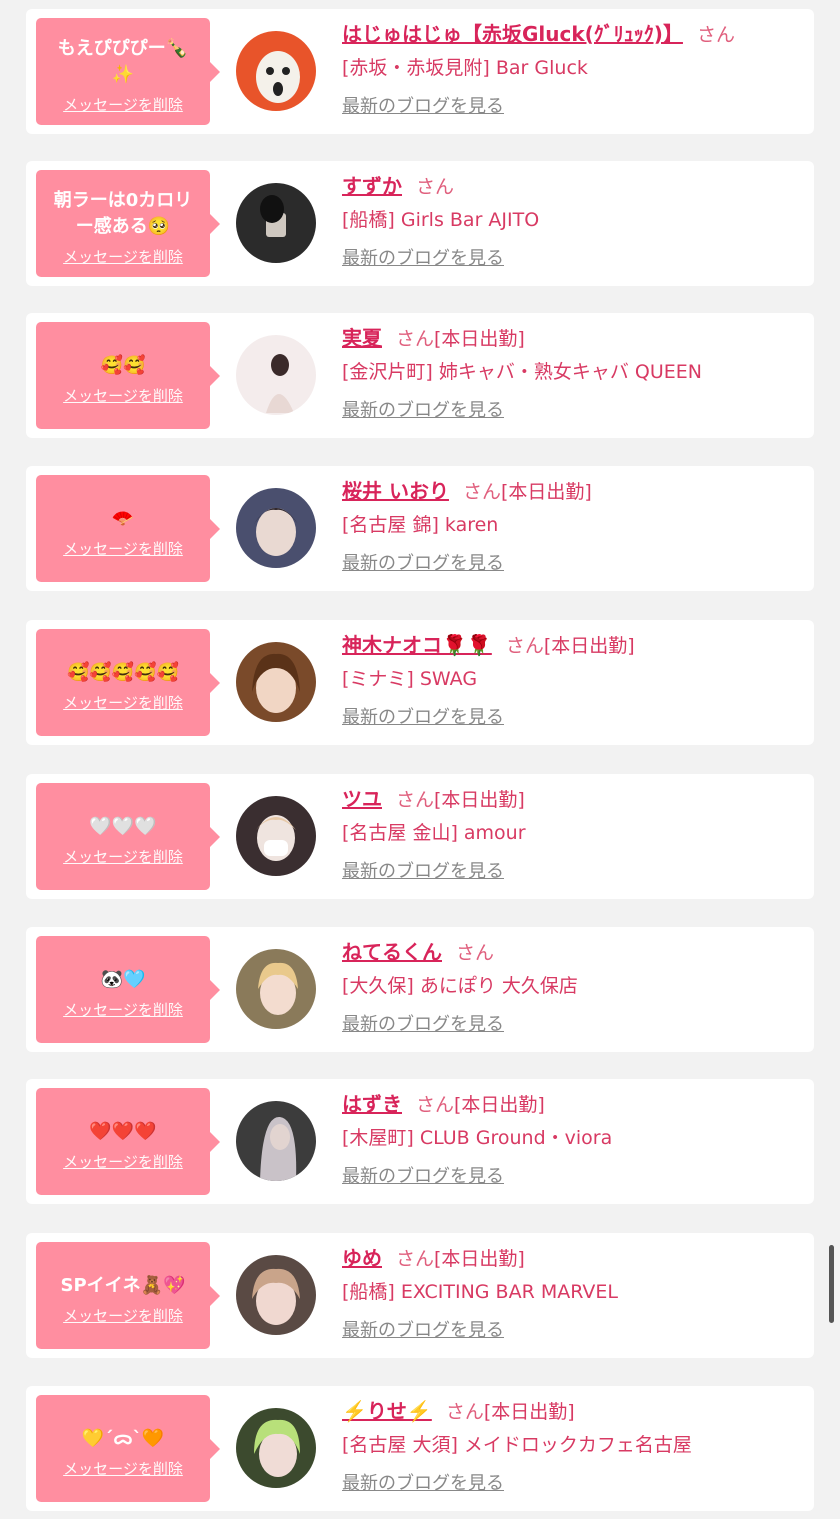 This screenshot has width=840, height=1519. I want to click on shop-name: [名古屋 錦] karen, so click(420, 525).